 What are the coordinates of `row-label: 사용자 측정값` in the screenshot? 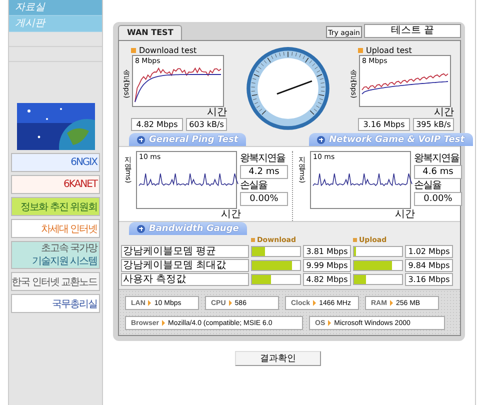 It's located at (185, 279).